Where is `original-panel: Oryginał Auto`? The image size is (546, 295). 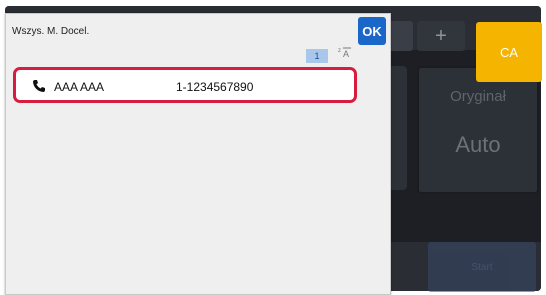 original-panel: Oryginał Auto is located at coordinates (478, 130).